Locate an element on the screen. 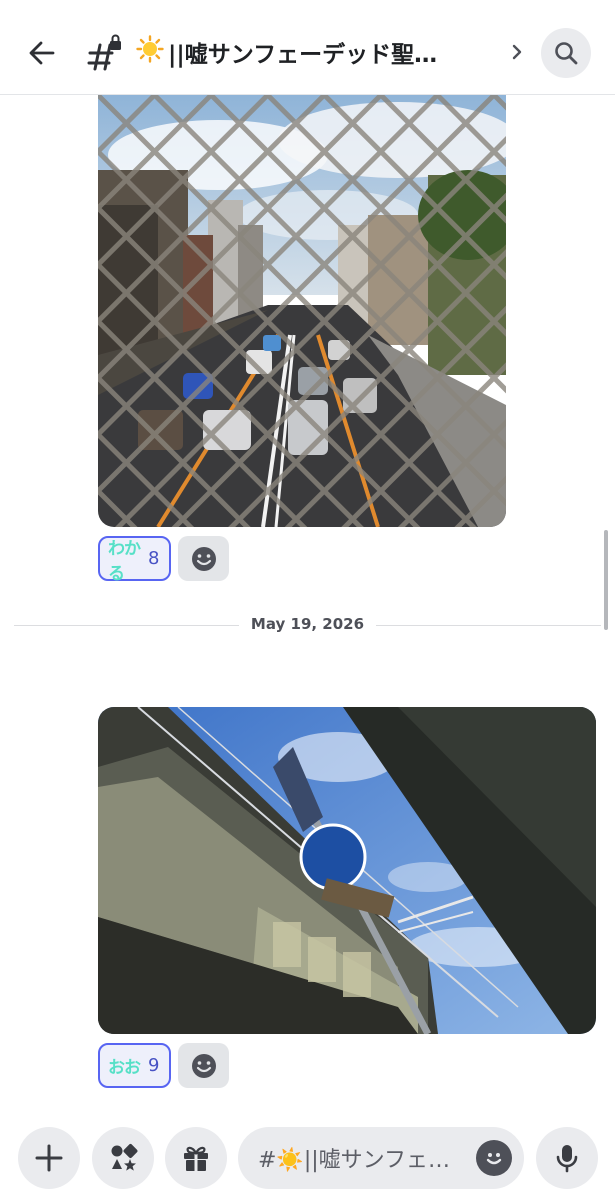  channel-details-button is located at coordinates (517, 52).